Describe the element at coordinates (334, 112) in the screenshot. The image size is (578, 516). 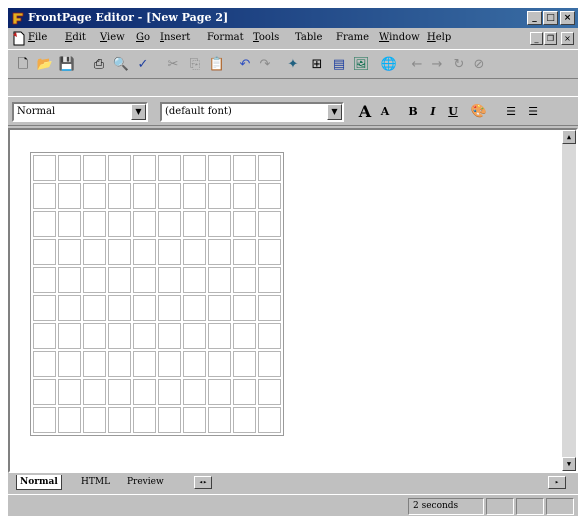
I see `chevron-down-icon: ▼` at that location.